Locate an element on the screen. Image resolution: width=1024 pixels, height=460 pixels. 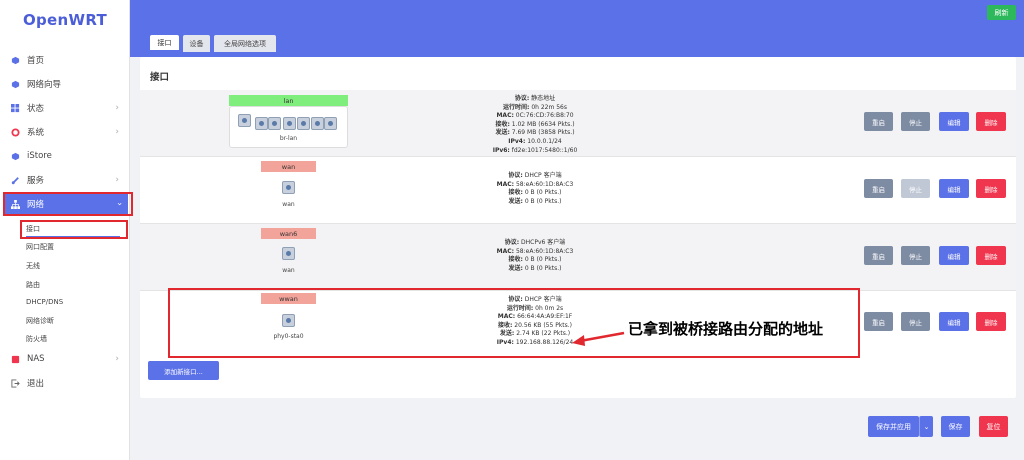
annotation-text: 已拿到被桥接路由分配的地址 is located at coordinates (726, 329).